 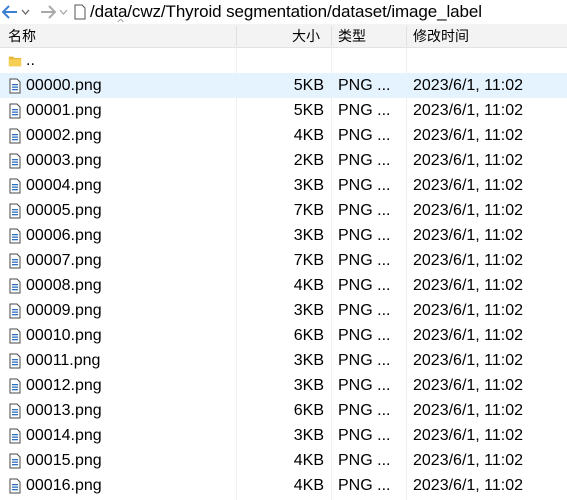 What do you see at coordinates (283, 210) in the screenshot?
I see `file-row: 00005.png 7KB PNG ... 2023/6/1, 11:02` at bounding box center [283, 210].